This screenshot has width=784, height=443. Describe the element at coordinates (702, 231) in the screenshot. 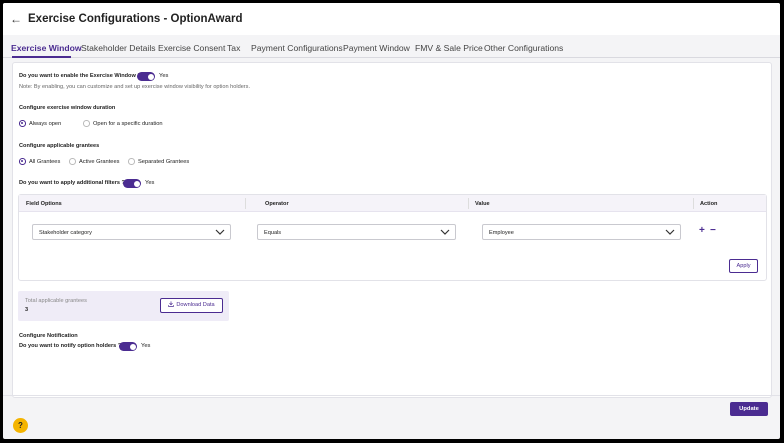

I see `add-filter-icon: +` at that location.